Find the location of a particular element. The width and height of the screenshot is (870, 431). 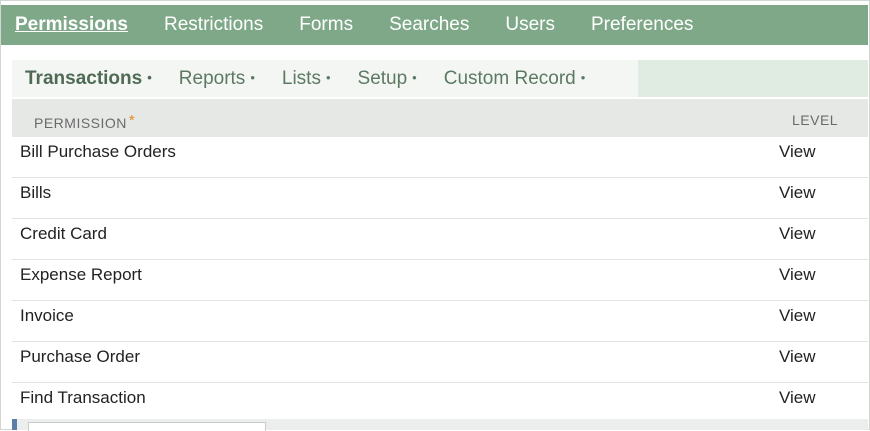

permission-cell: Purchase Order is located at coordinates (80, 356).